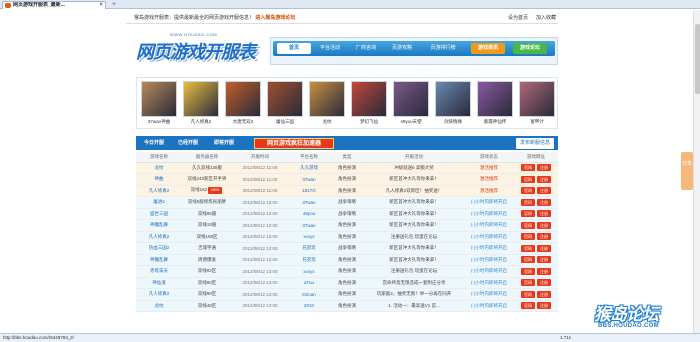 This screenshot has height=342, width=700. What do you see at coordinates (443, 48) in the screenshot?
I see `nav-ranking: 页游排行榜` at bounding box center [443, 48].